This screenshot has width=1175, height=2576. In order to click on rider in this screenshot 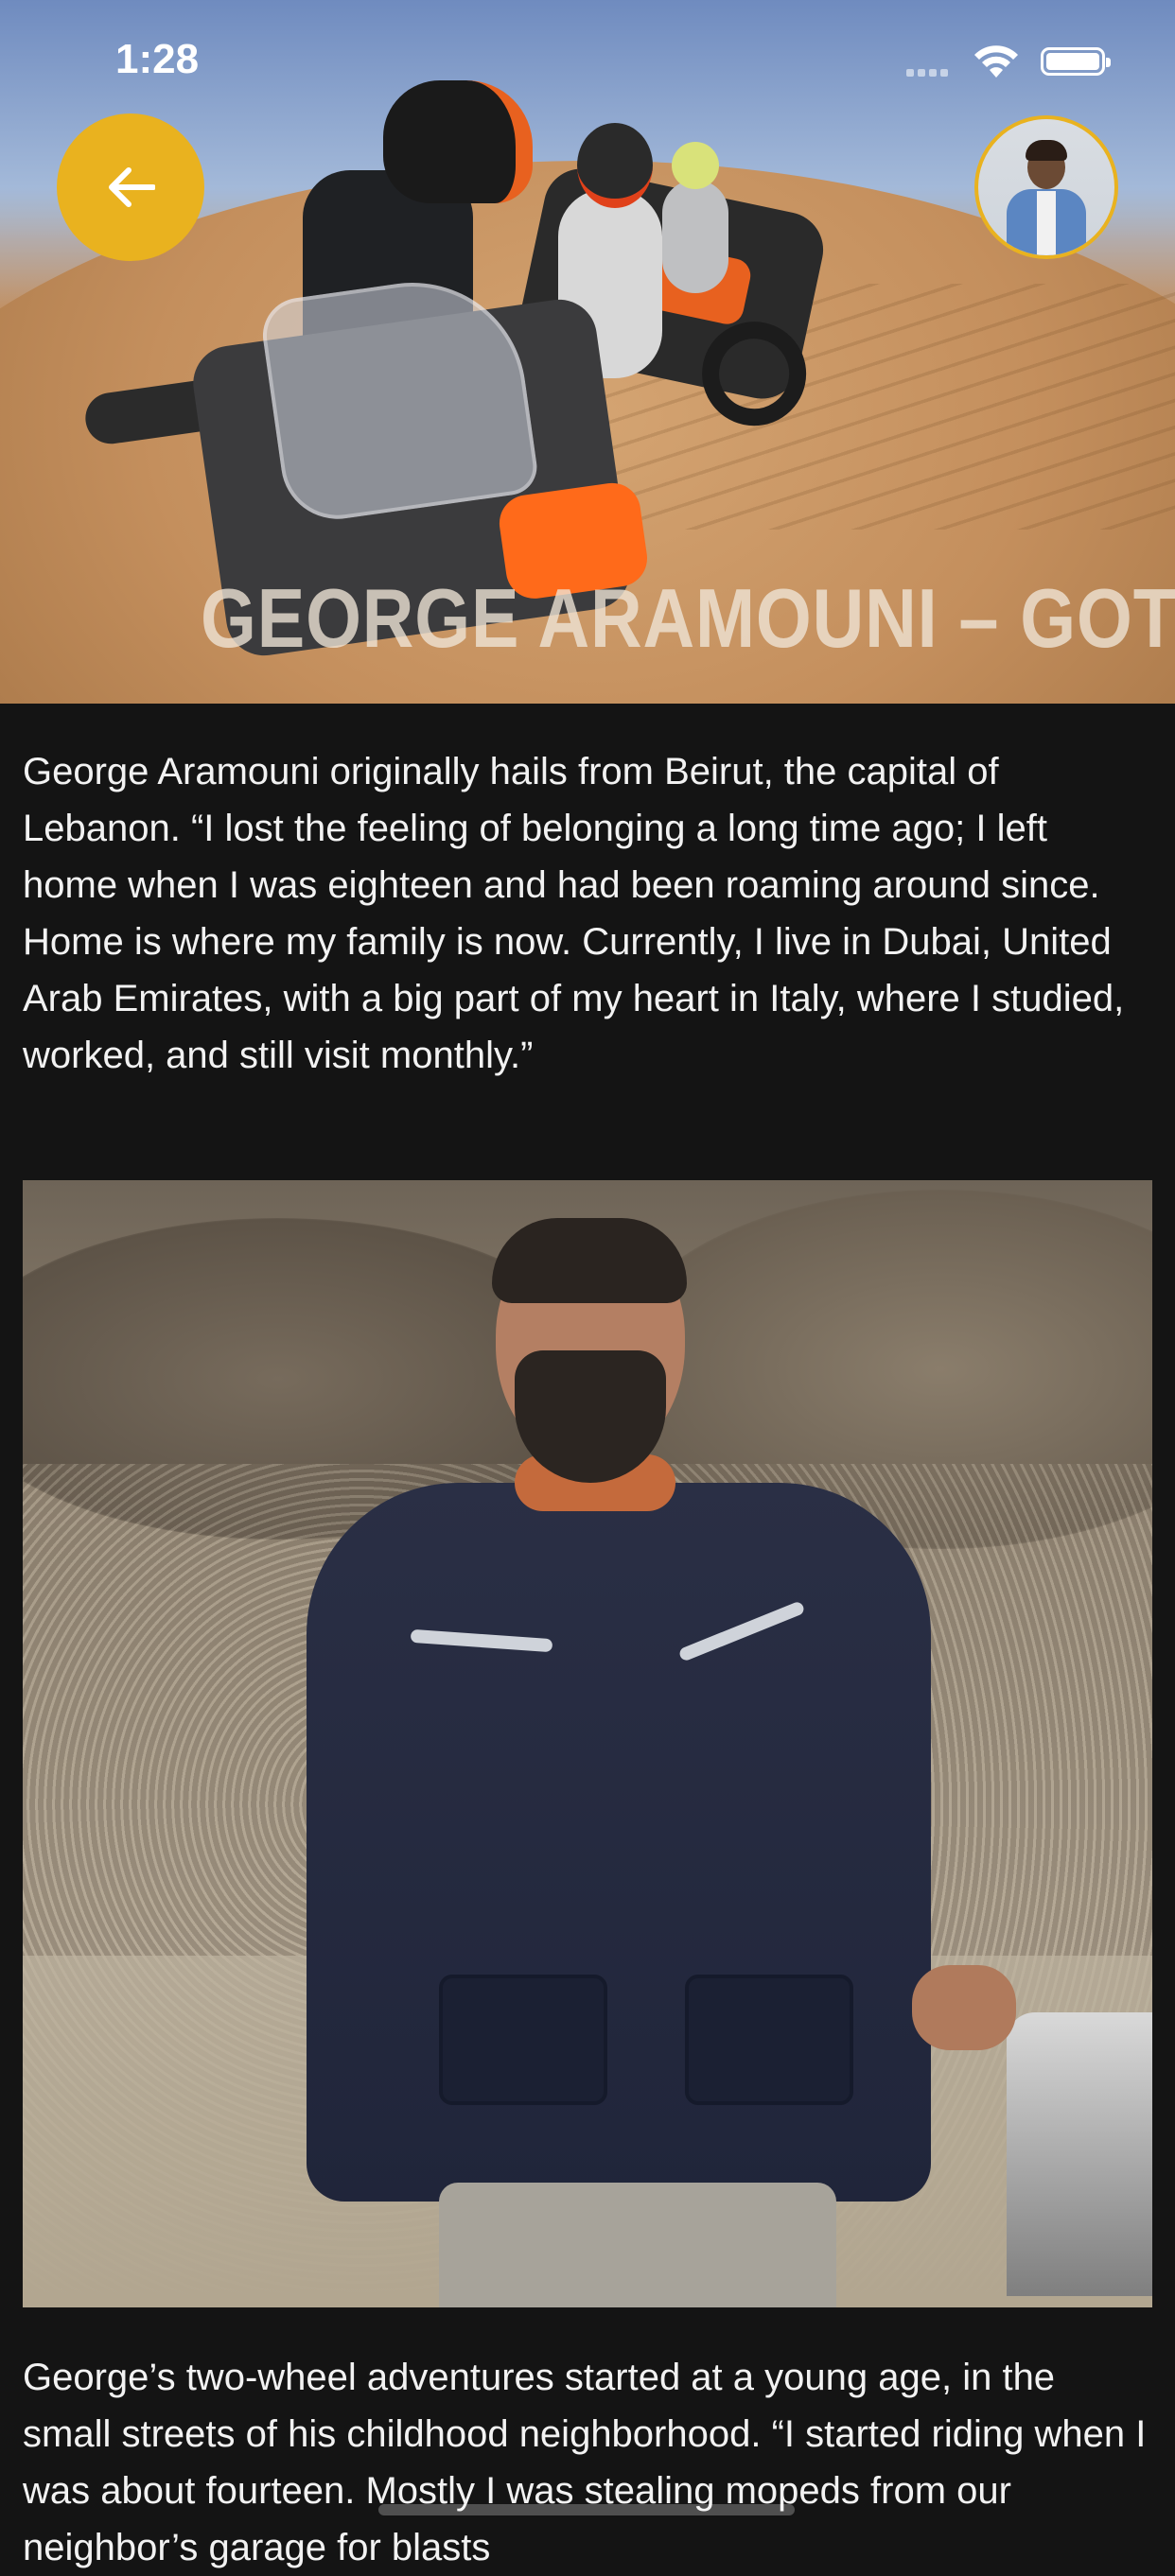, I will do `click(695, 217)`.